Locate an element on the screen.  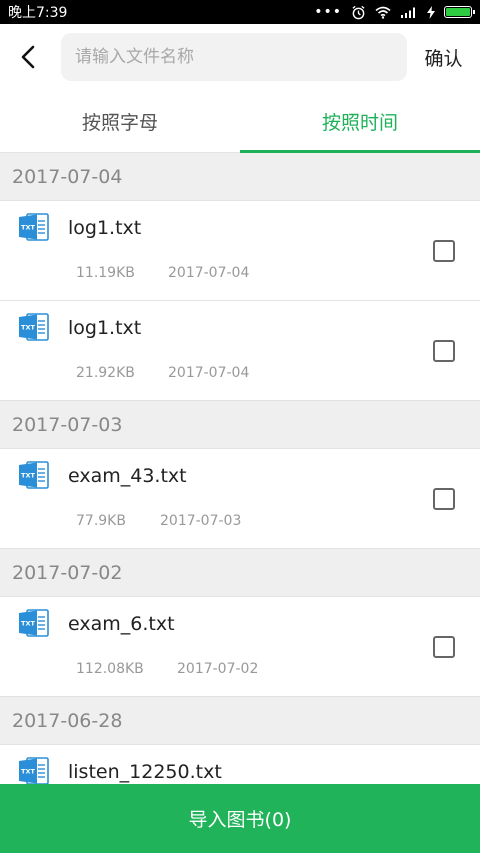
search-box is located at coordinates (234, 57).